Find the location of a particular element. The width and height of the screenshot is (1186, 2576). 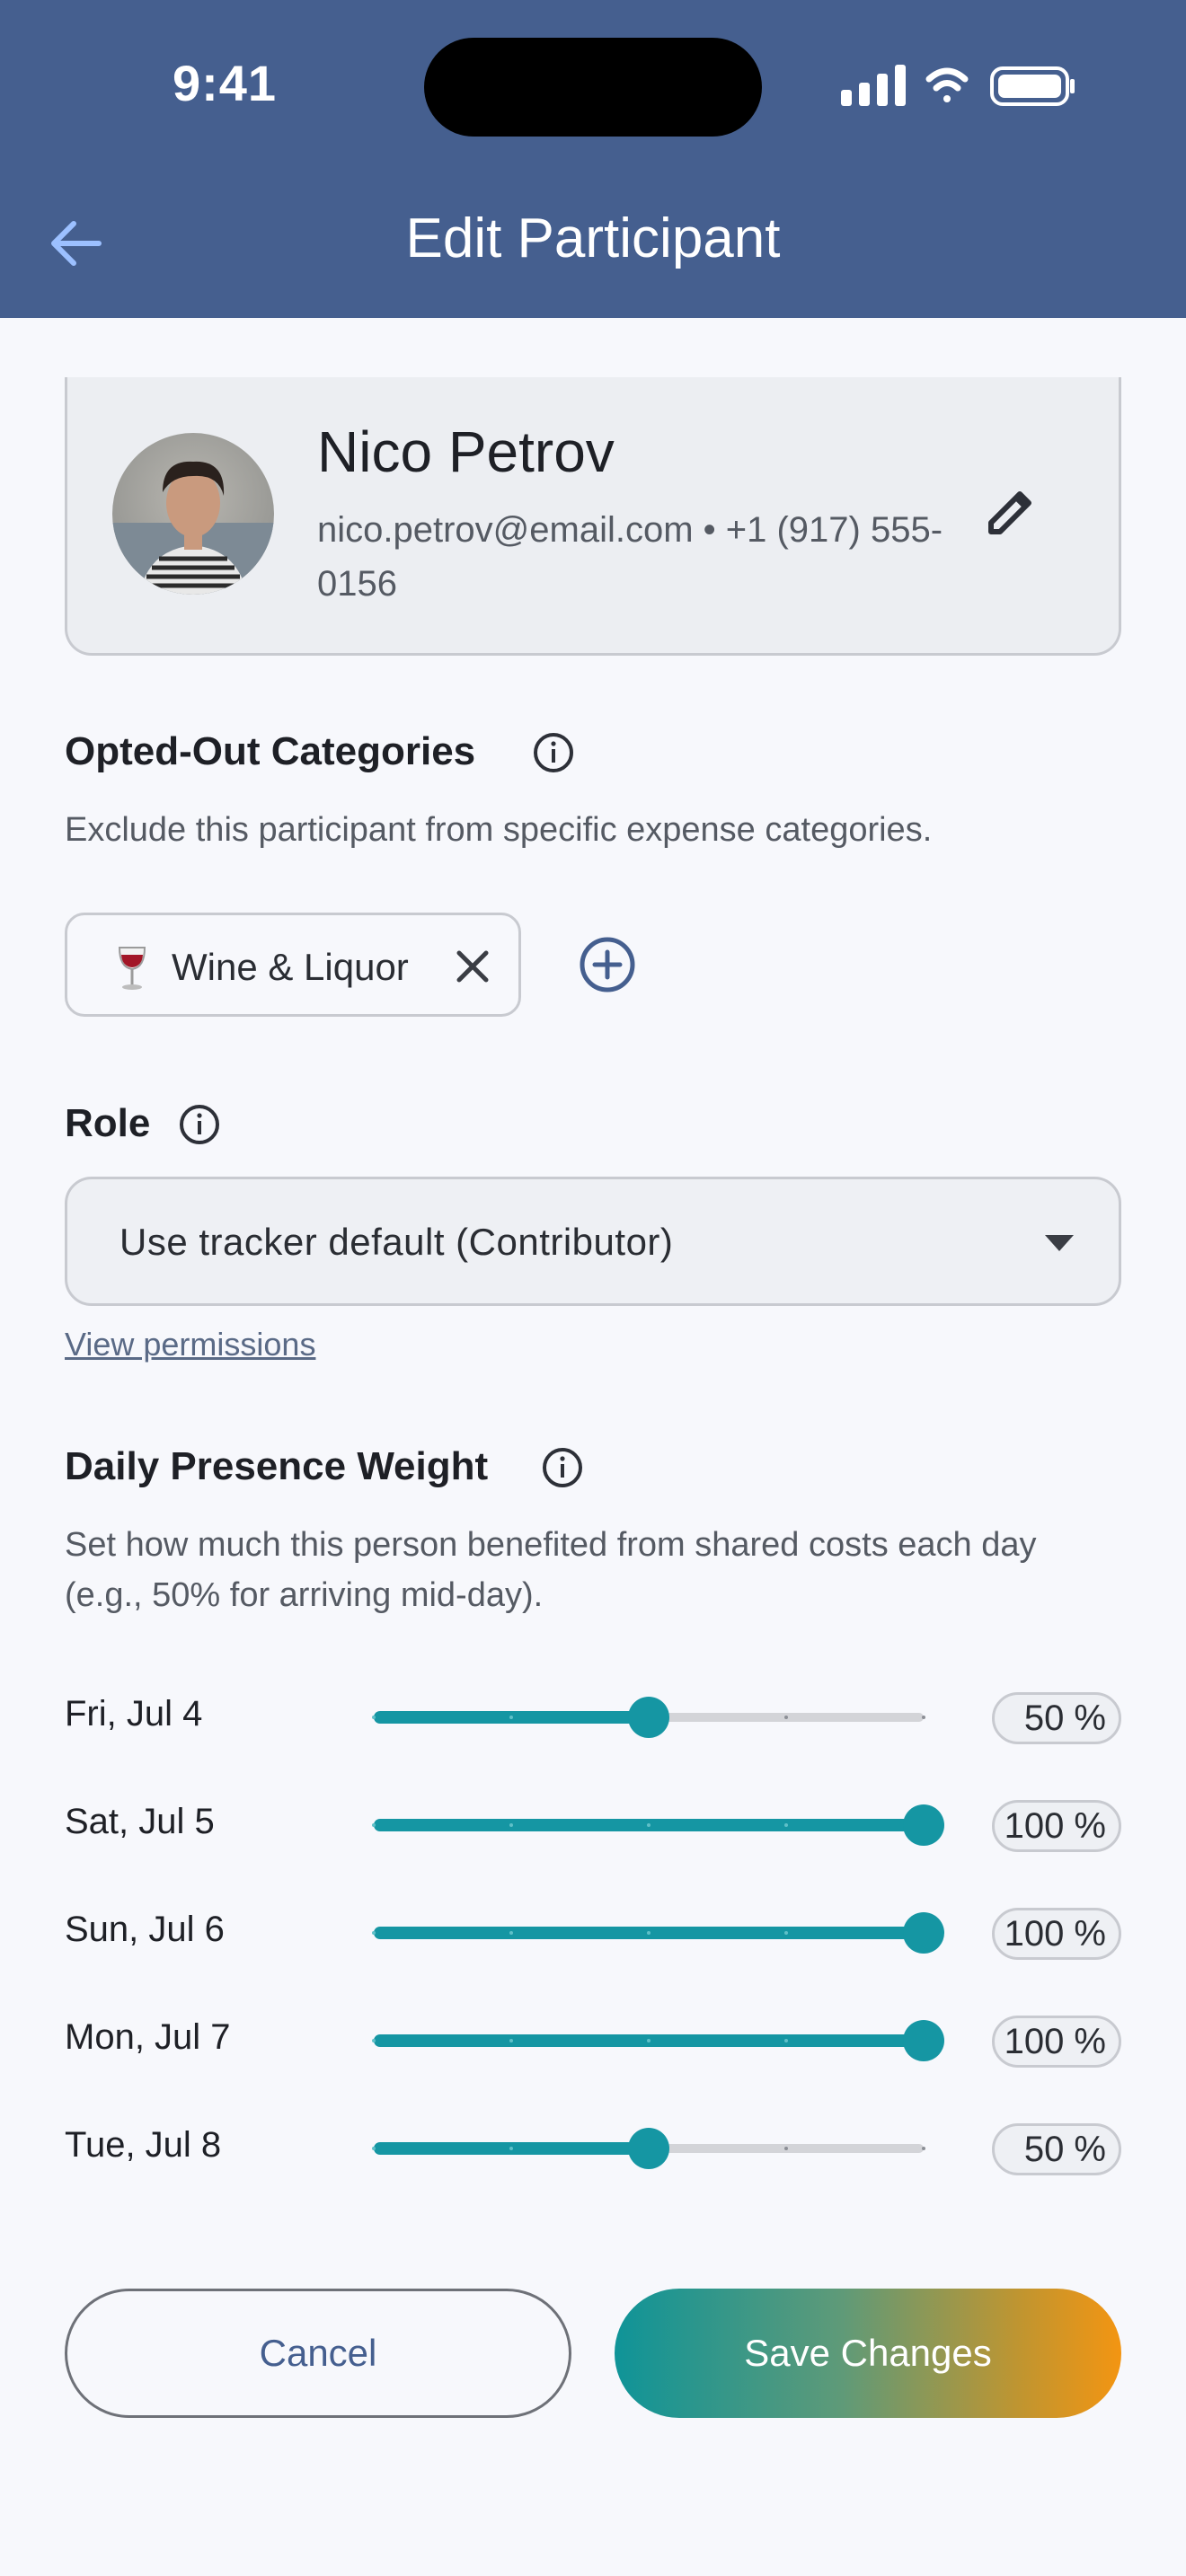

role-title: Role is located at coordinates (108, 1123).